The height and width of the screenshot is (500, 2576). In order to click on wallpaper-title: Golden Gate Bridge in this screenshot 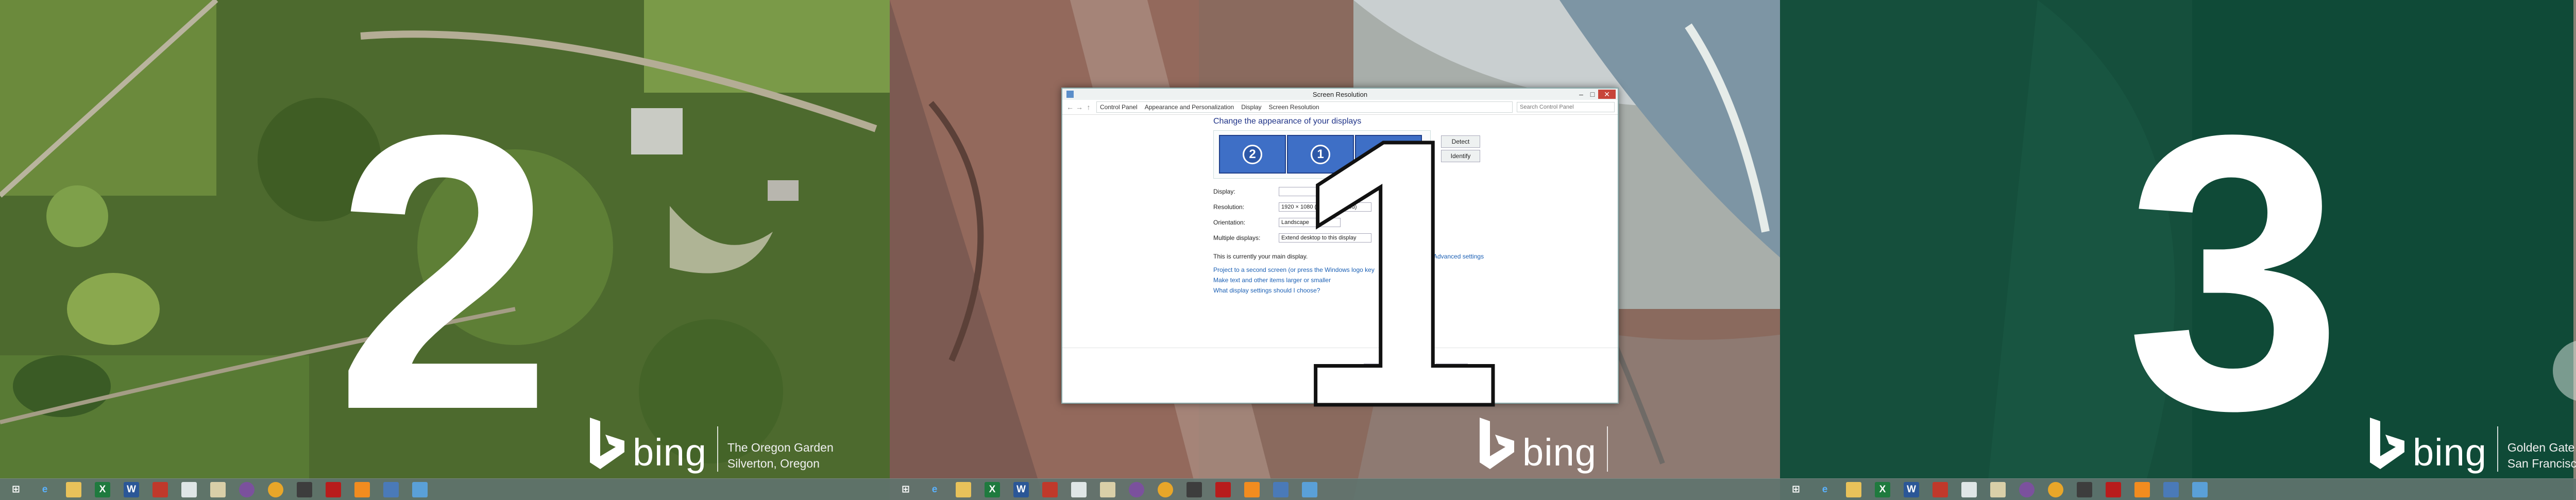, I will do `click(2541, 447)`.